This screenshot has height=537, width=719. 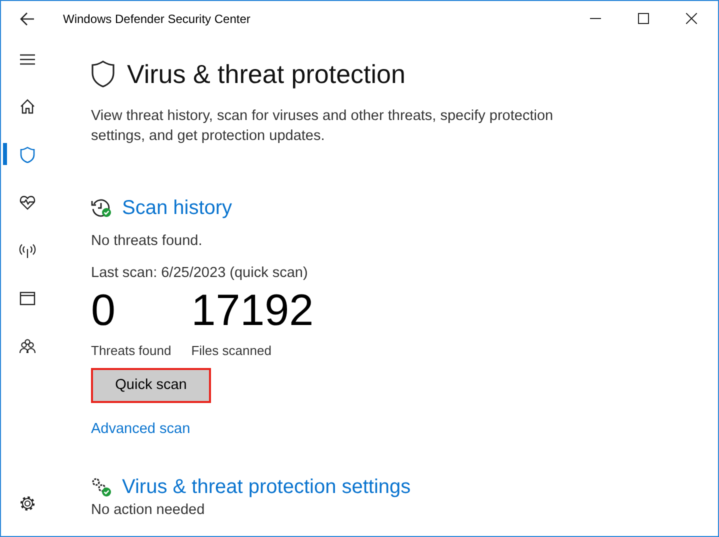 I want to click on back-icon, so click(x=27, y=19).